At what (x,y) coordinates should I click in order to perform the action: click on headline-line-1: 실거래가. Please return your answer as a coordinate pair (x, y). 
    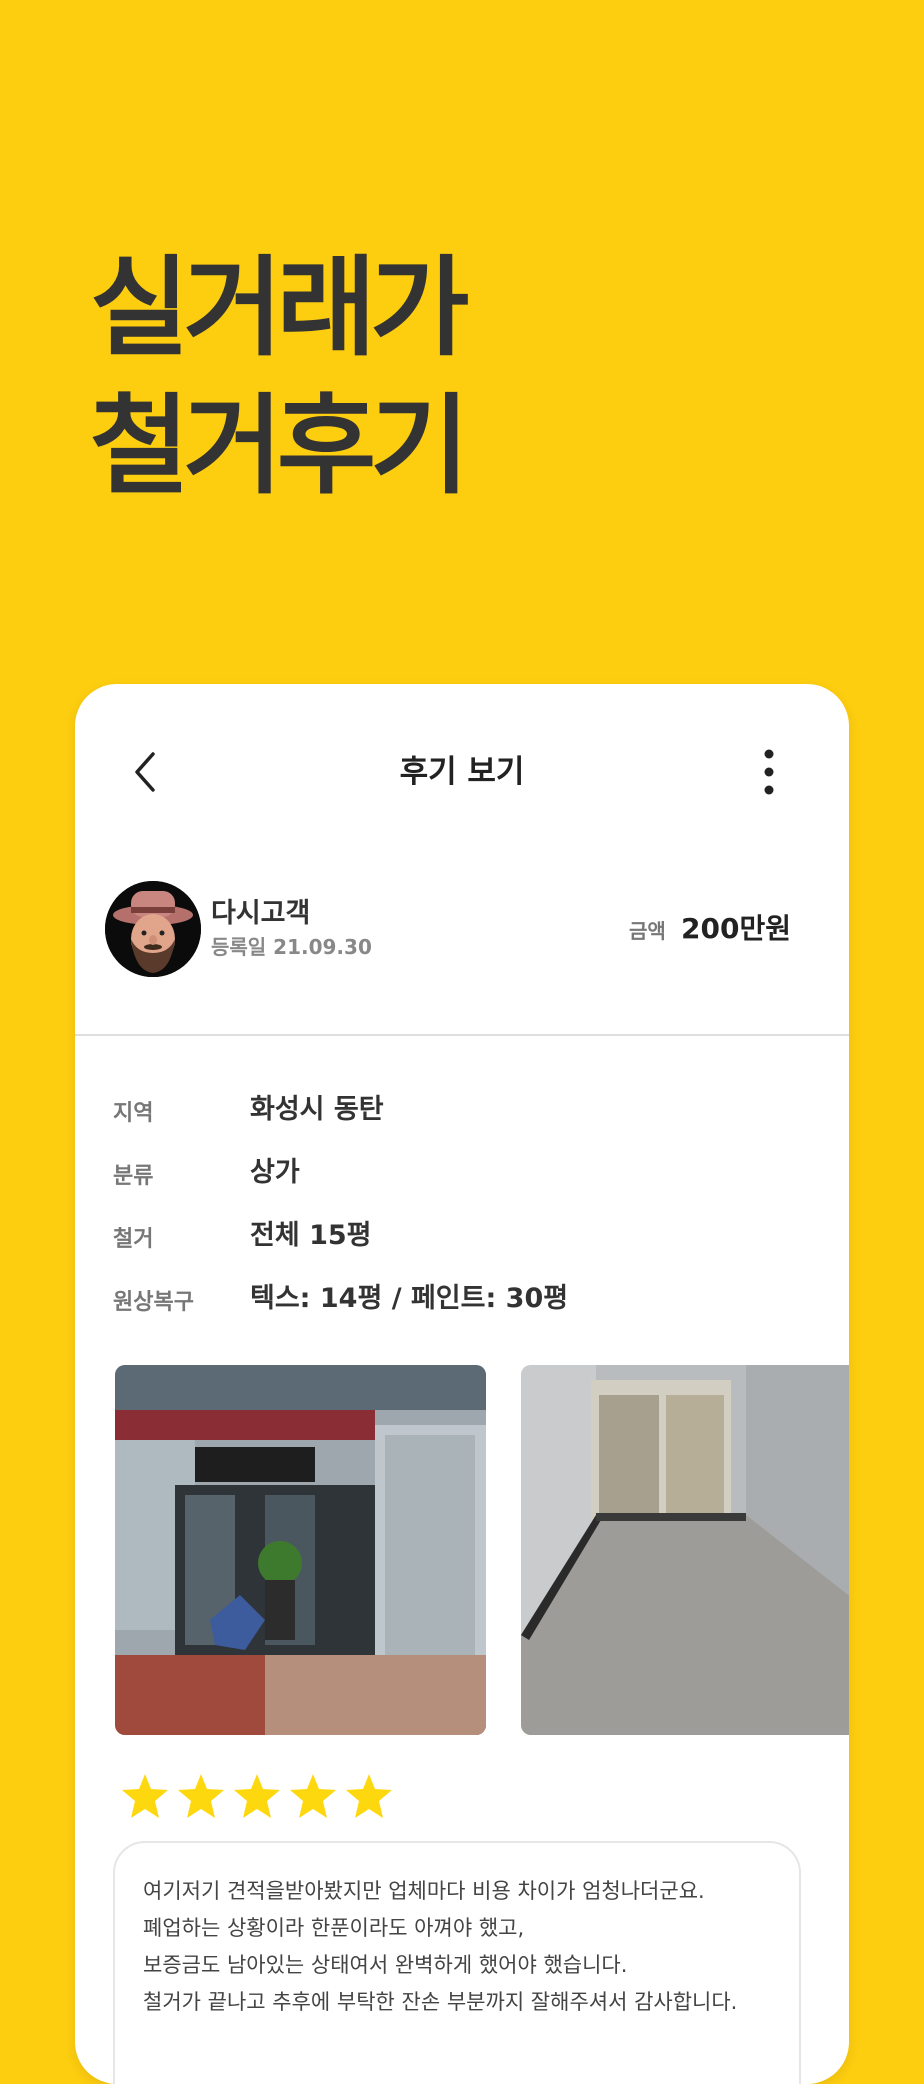
    Looking at the image, I should click on (279, 308).